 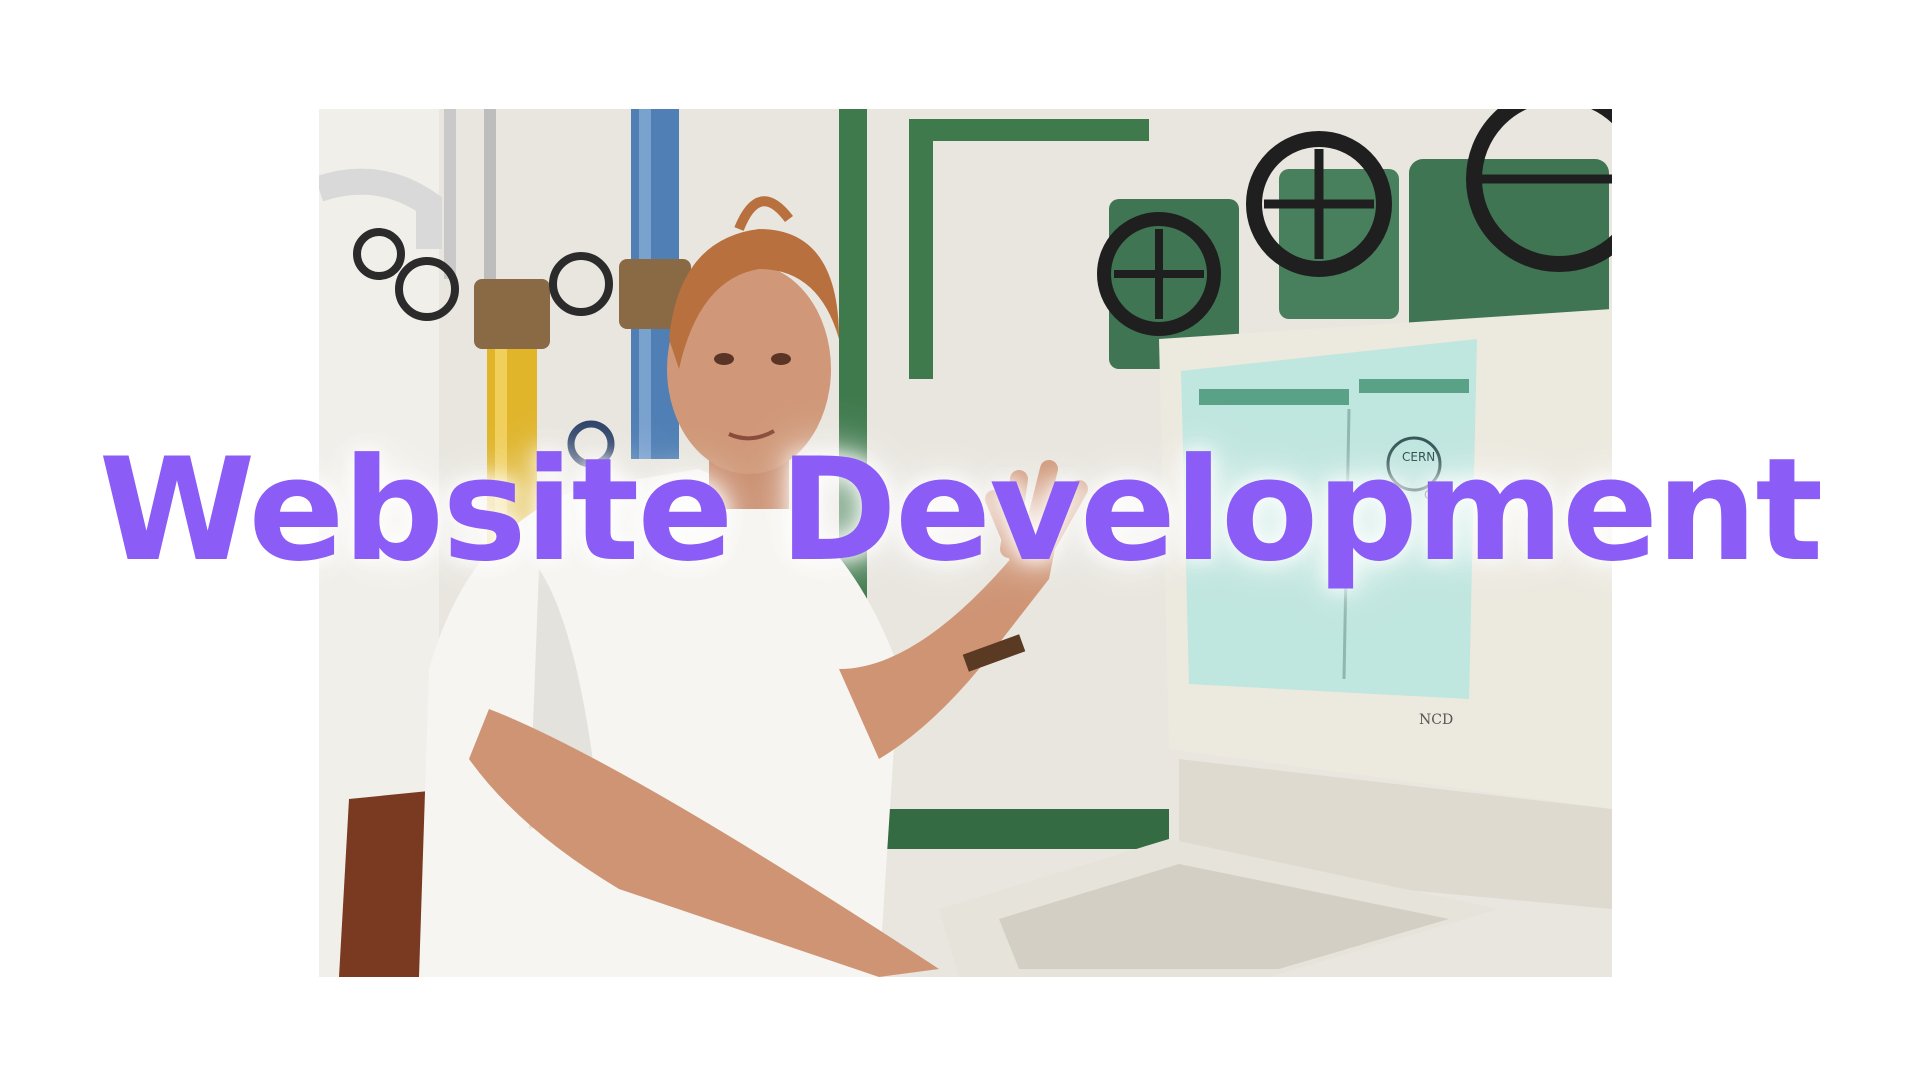 What do you see at coordinates (1436, 720) in the screenshot?
I see `monitor-brand-label: NCD` at bounding box center [1436, 720].